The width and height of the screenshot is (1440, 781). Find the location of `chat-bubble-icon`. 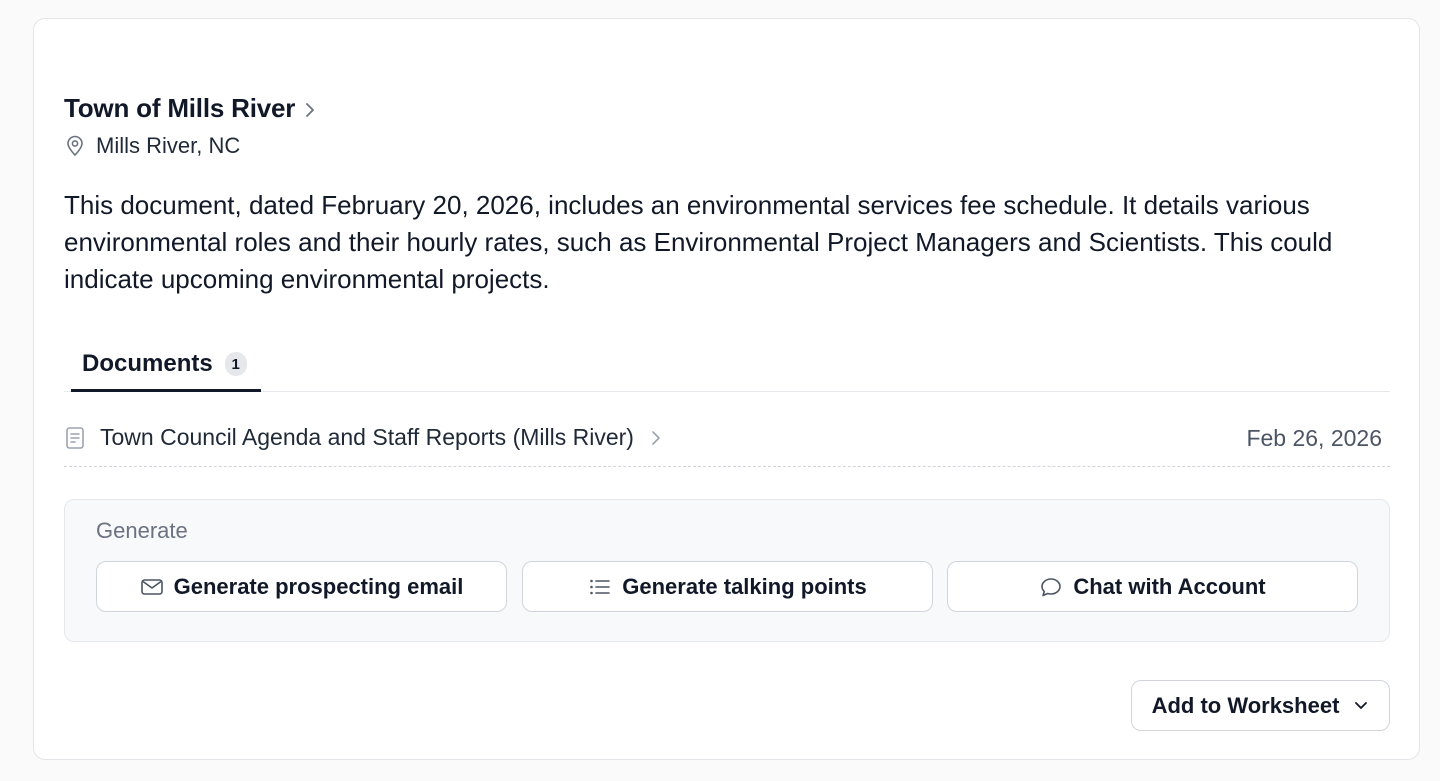

chat-bubble-icon is located at coordinates (1051, 586).